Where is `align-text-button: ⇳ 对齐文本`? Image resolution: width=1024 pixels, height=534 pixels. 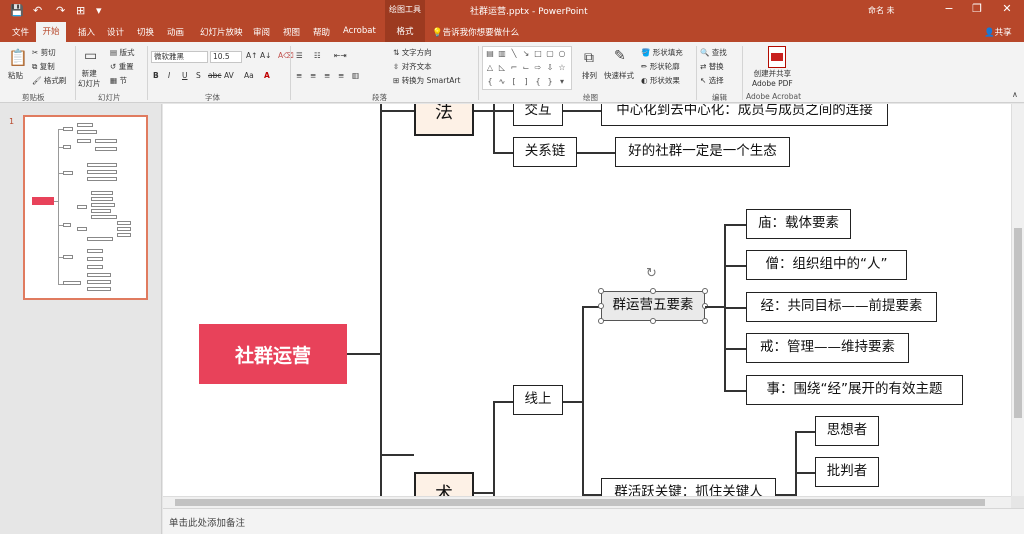 align-text-button: ⇳ 对齐文本 is located at coordinates (412, 66).